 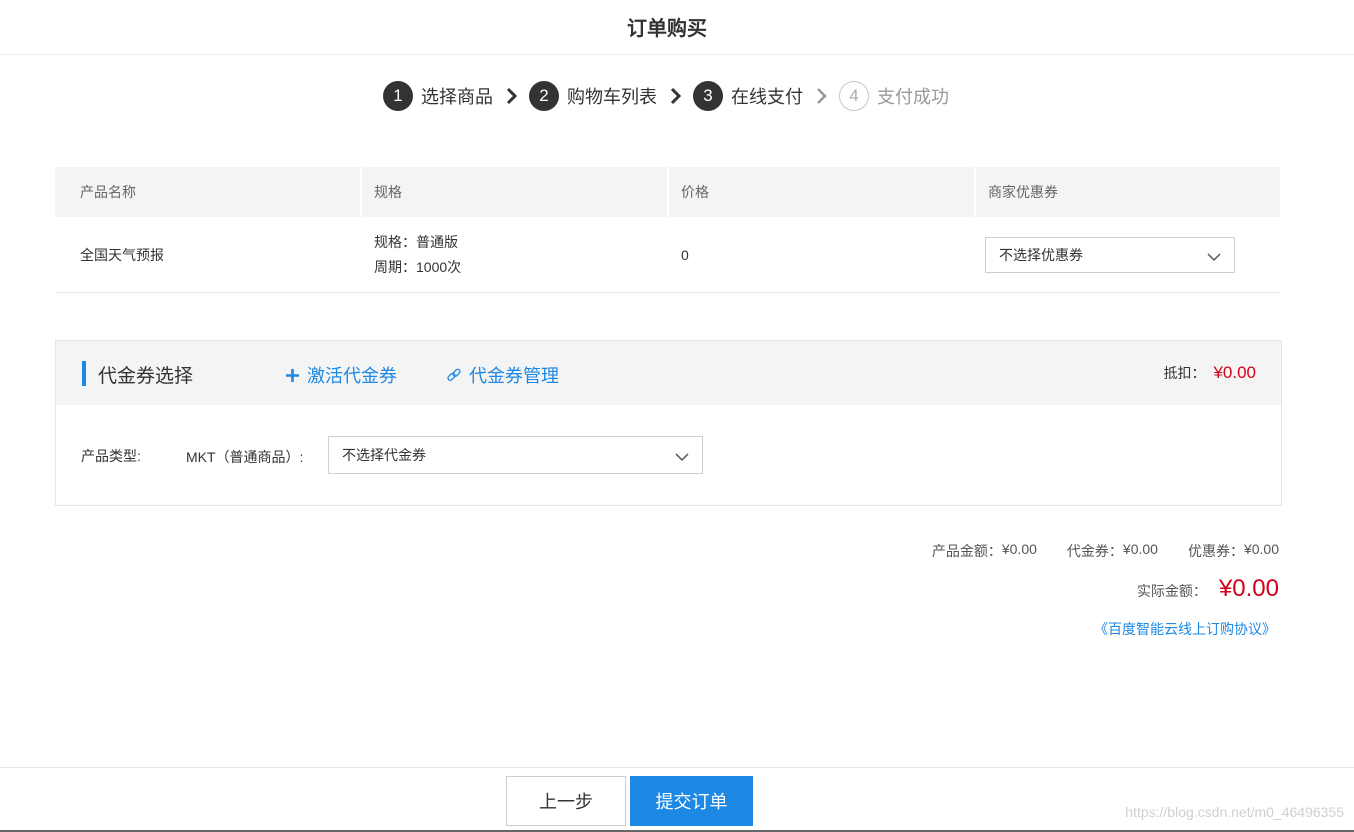 I want to click on step-label: 购物车列表, so click(x=612, y=97).